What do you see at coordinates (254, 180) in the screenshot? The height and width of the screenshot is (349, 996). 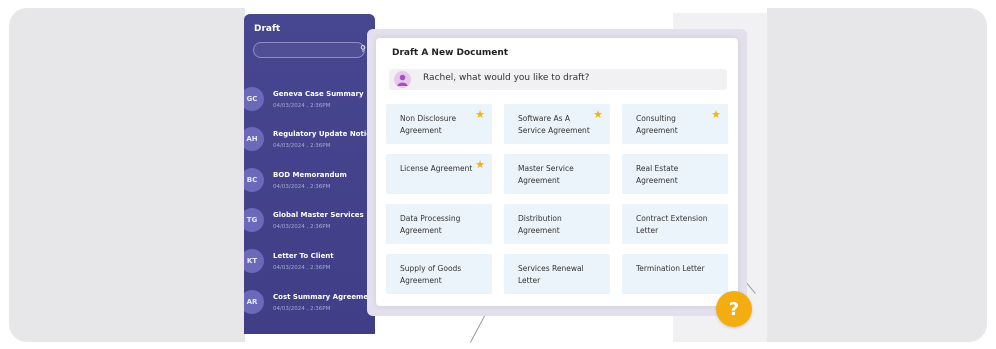 I see `avatar: BC` at bounding box center [254, 180].